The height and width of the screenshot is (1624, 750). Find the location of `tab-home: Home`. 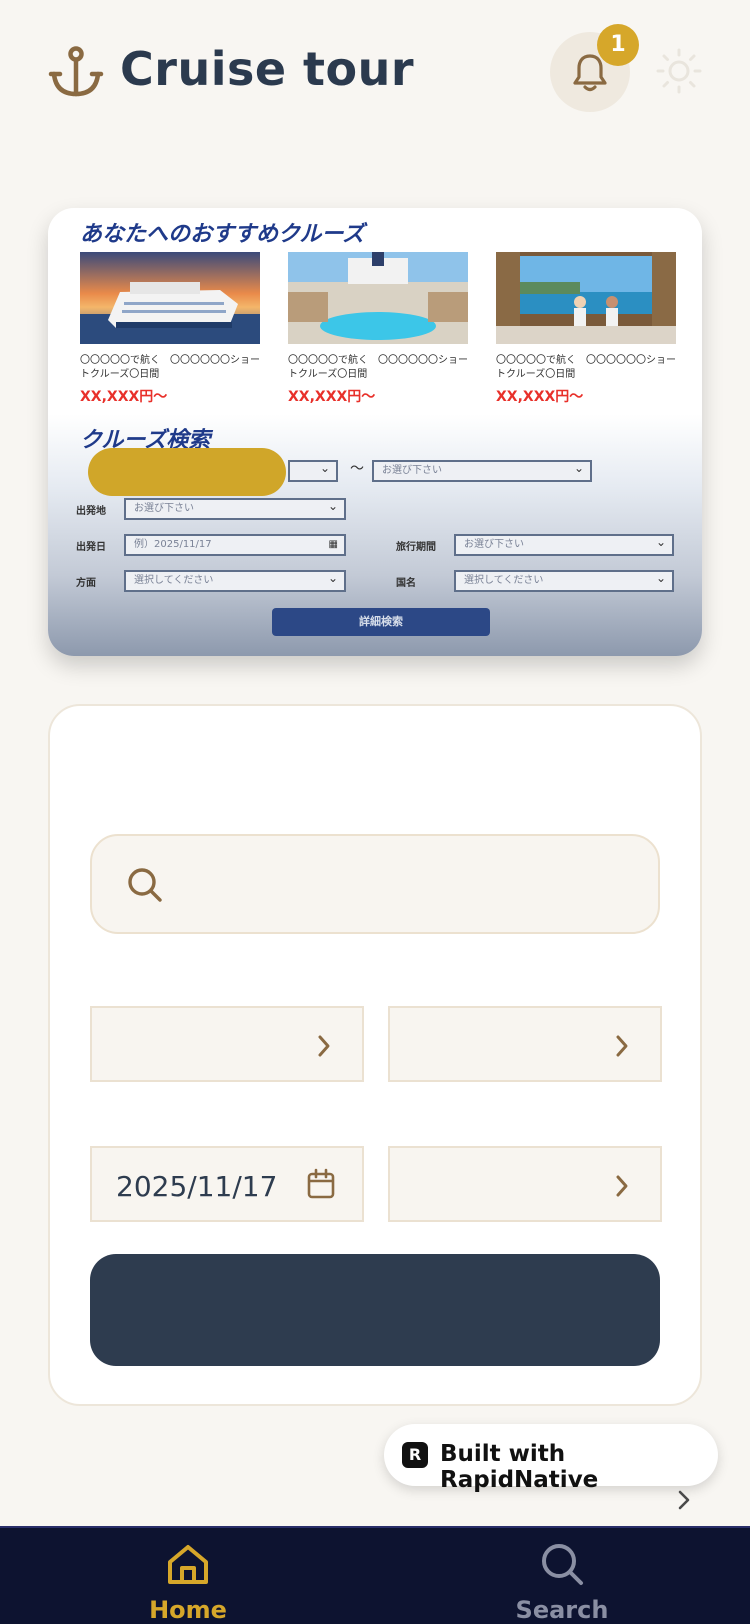

tab-home: Home is located at coordinates (188, 1582).